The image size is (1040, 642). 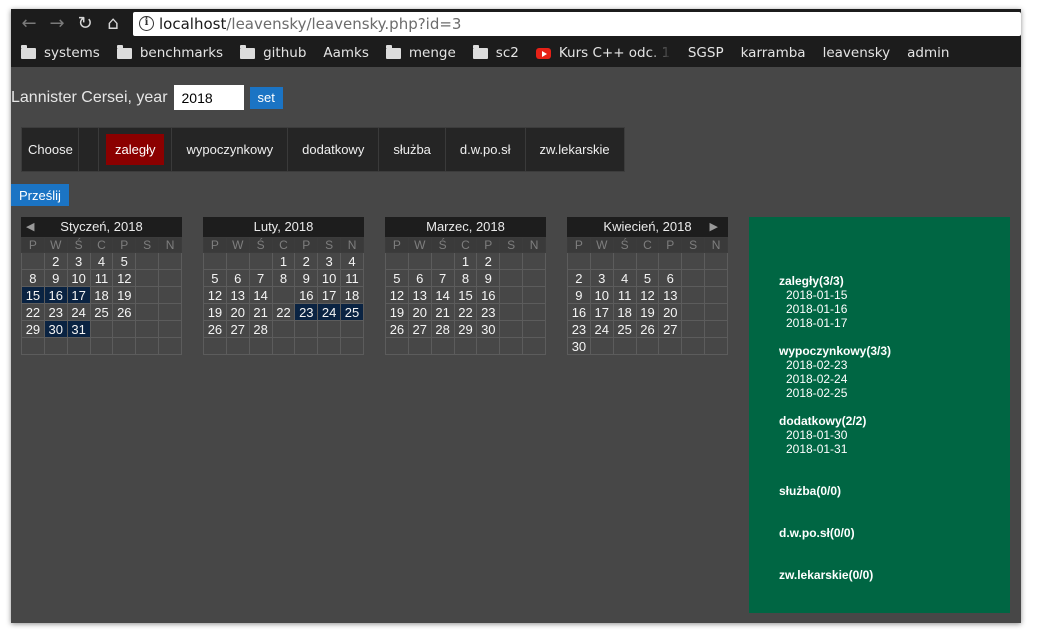 What do you see at coordinates (857, 53) in the screenshot?
I see `bookmark-item: leavensky` at bounding box center [857, 53].